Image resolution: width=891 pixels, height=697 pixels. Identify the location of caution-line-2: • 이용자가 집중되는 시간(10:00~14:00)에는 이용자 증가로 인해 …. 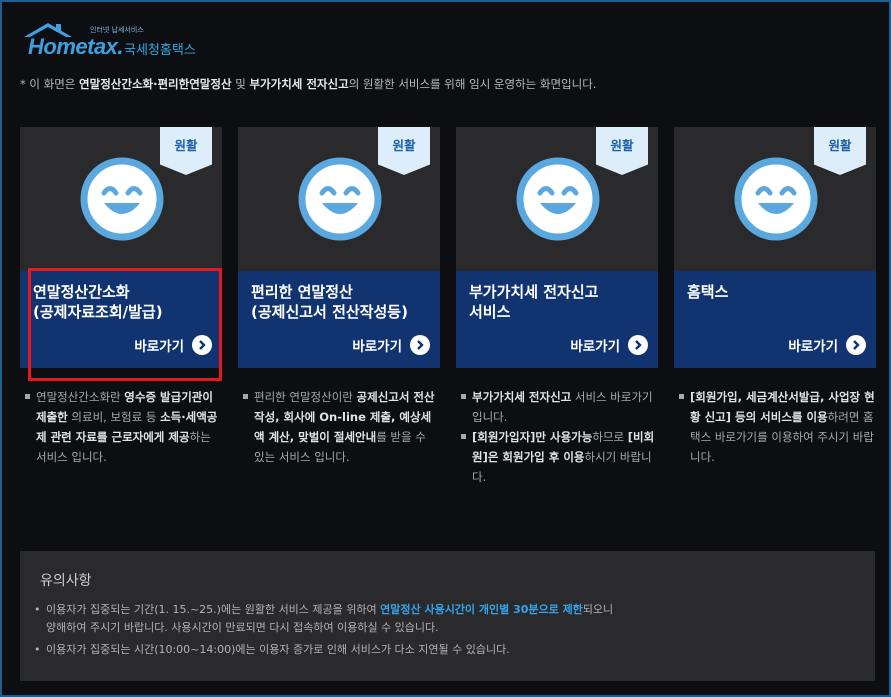
(272, 649).